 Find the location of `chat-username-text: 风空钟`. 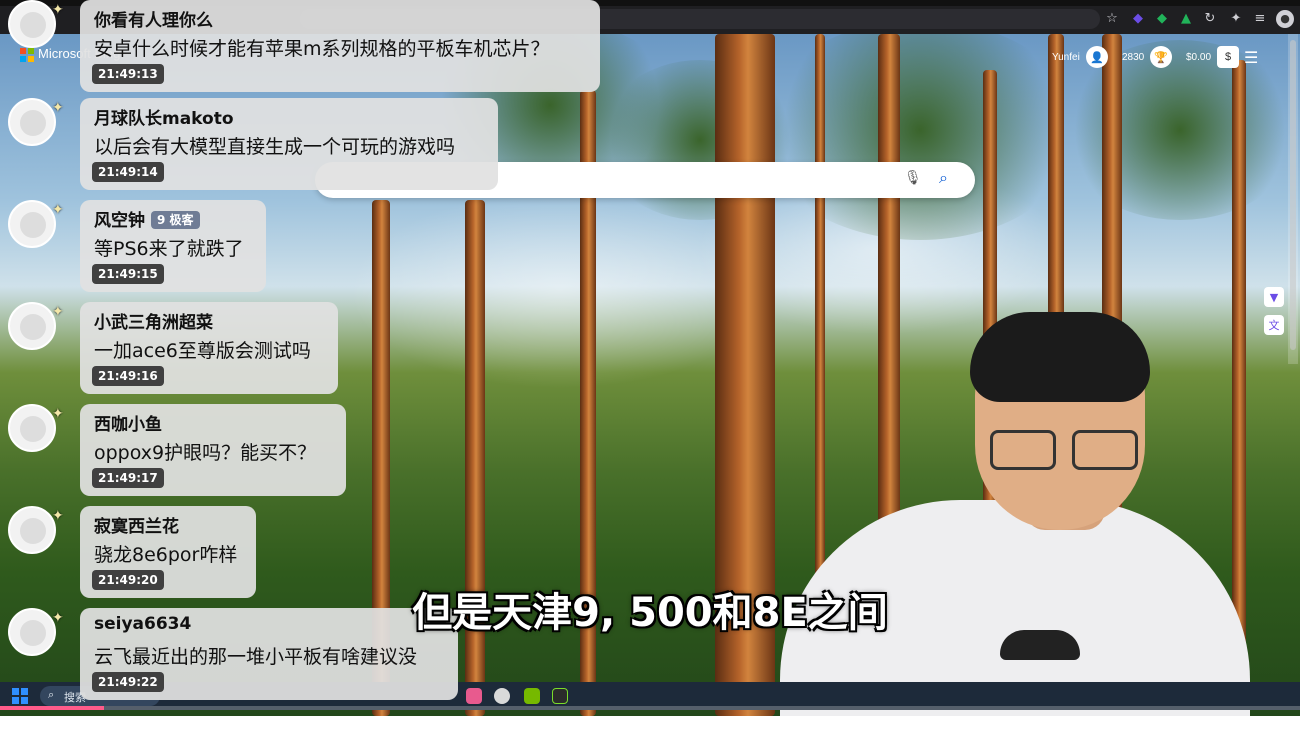

chat-username-text: 风空钟 is located at coordinates (119, 221).